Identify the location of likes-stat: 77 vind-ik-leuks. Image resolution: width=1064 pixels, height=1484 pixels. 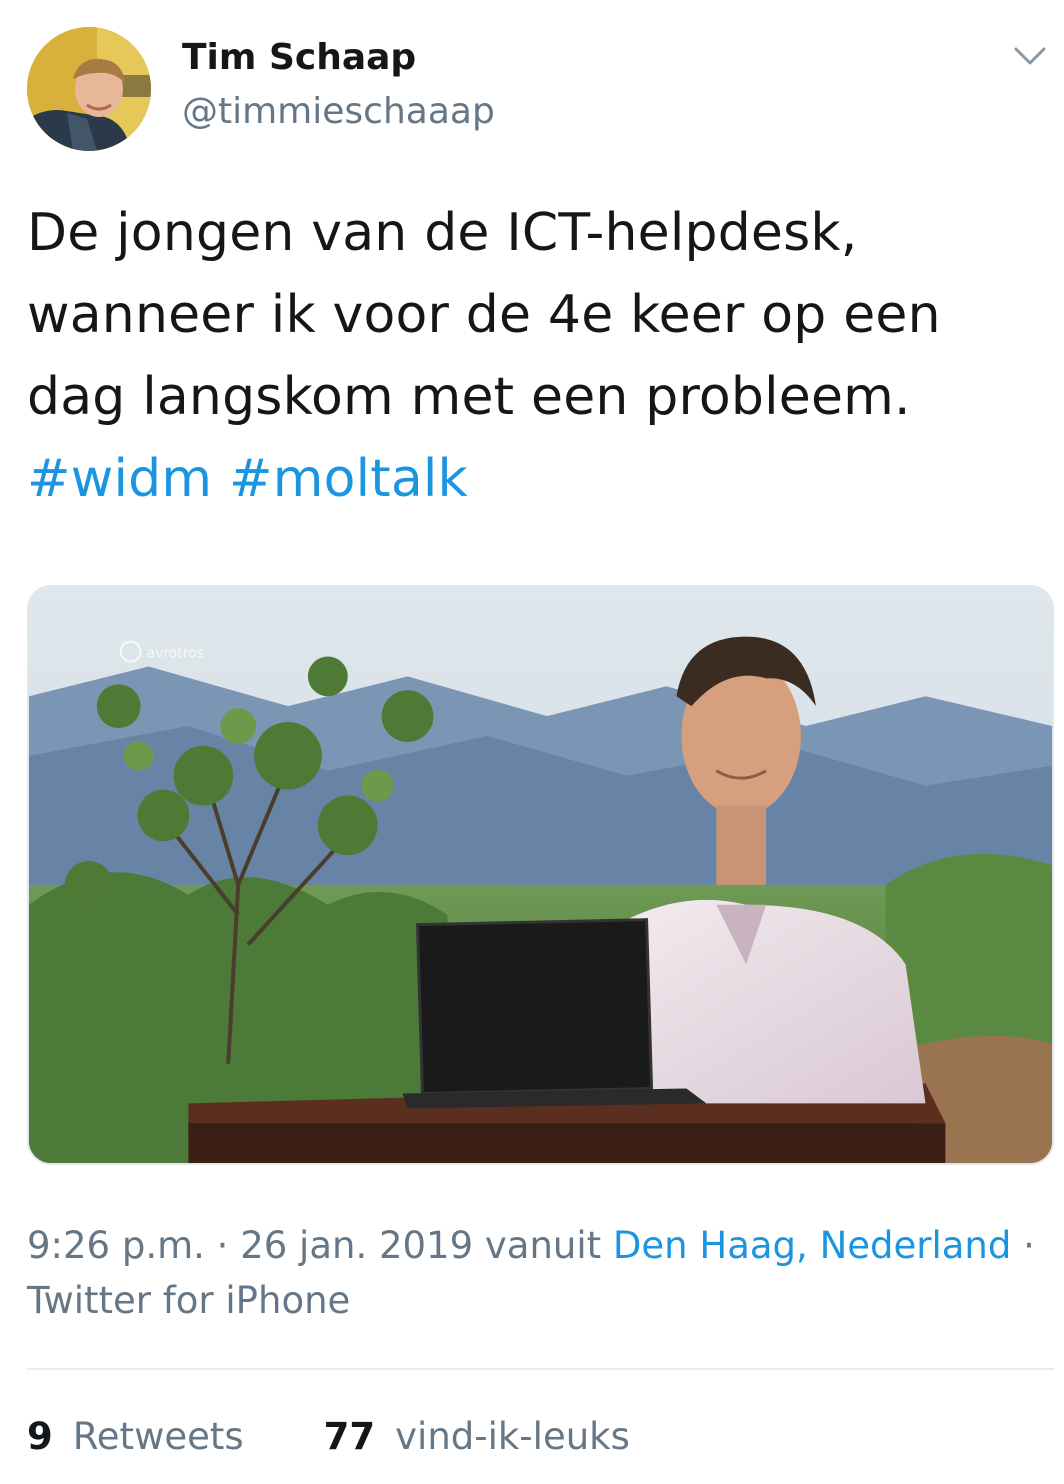
(477, 1437).